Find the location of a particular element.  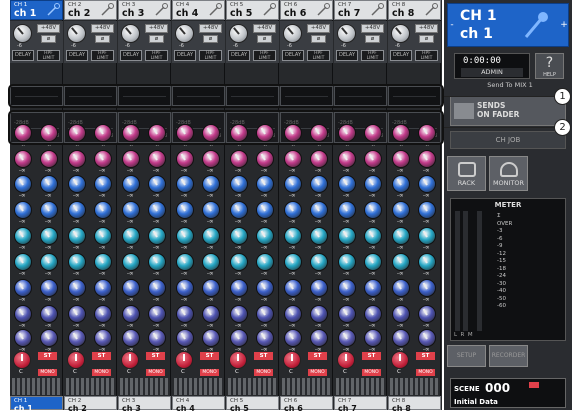

prev-channel-button: - is located at coordinates (452, 25).